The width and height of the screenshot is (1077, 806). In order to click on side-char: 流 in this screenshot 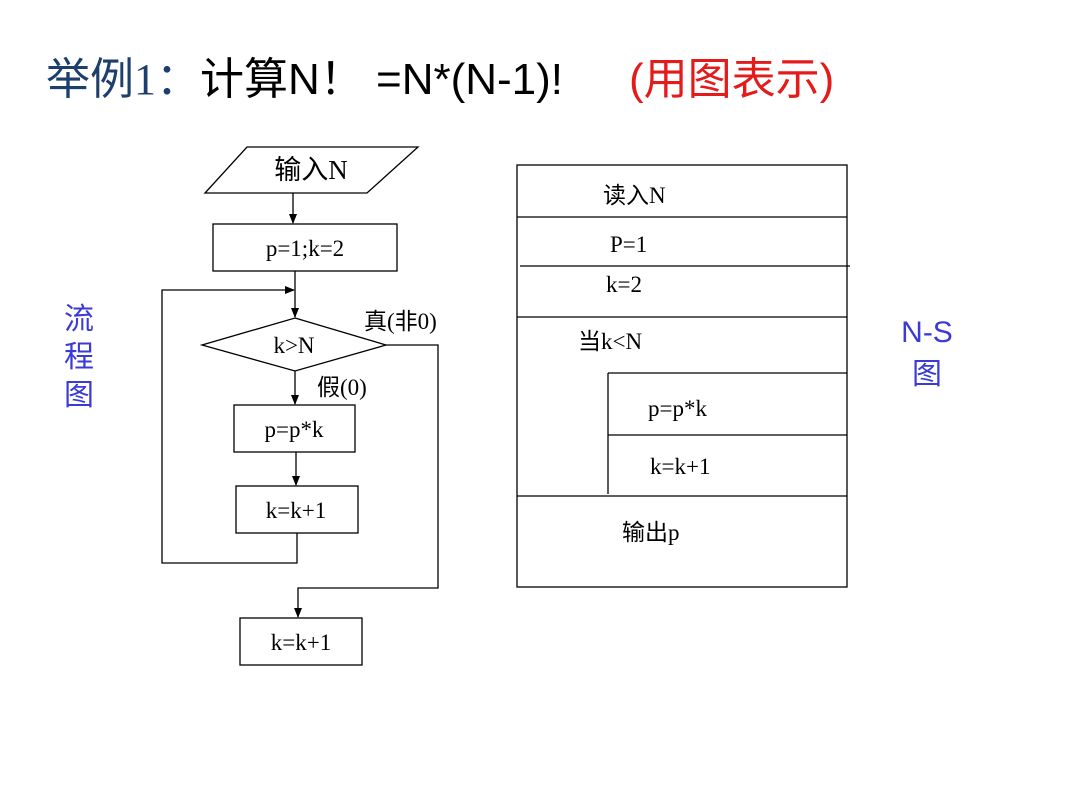, I will do `click(79, 319)`.